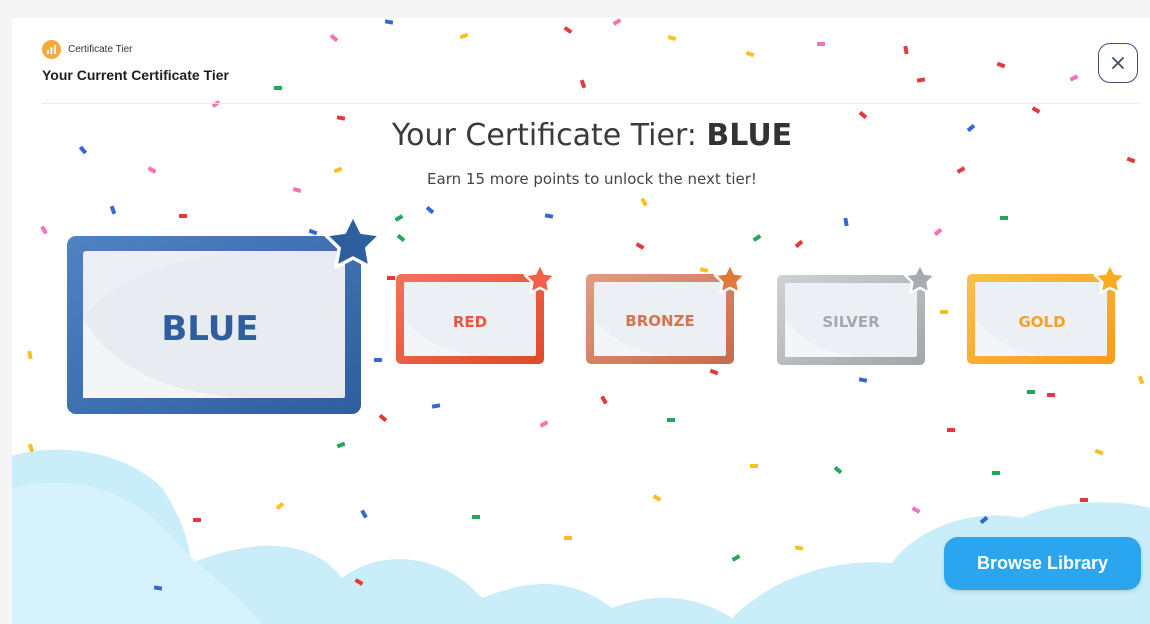  What do you see at coordinates (6, 312) in the screenshot?
I see `page-background-left` at bounding box center [6, 312].